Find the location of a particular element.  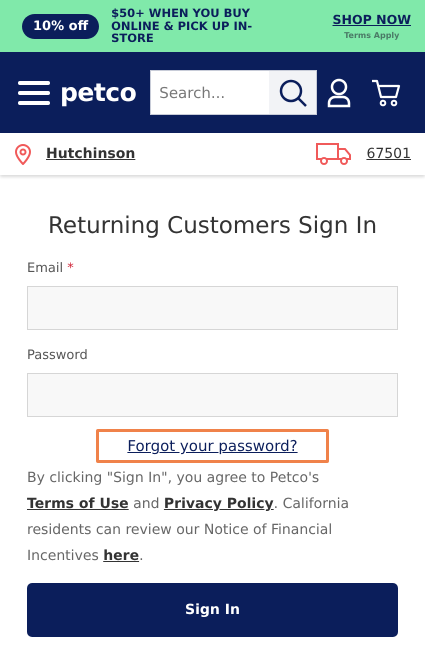

terms-note: Terms Apply is located at coordinates (372, 35).